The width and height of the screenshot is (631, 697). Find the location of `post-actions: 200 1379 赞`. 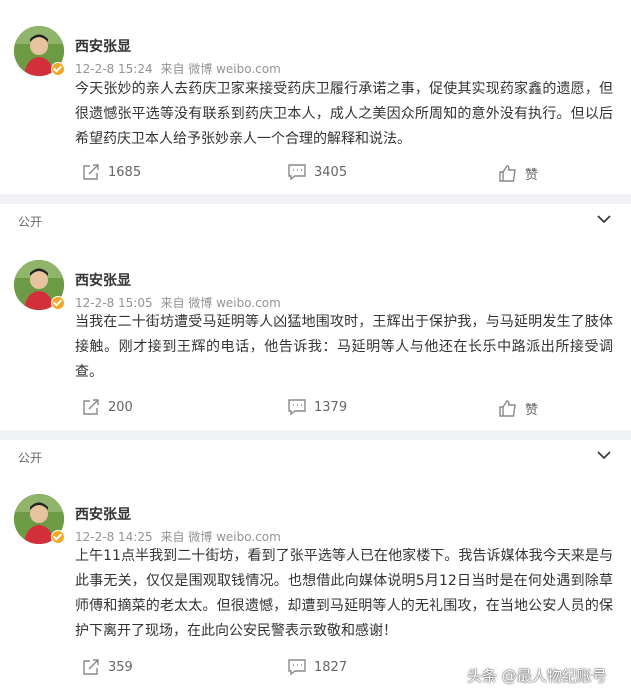

post-actions: 200 1379 赞 is located at coordinates (315, 411).